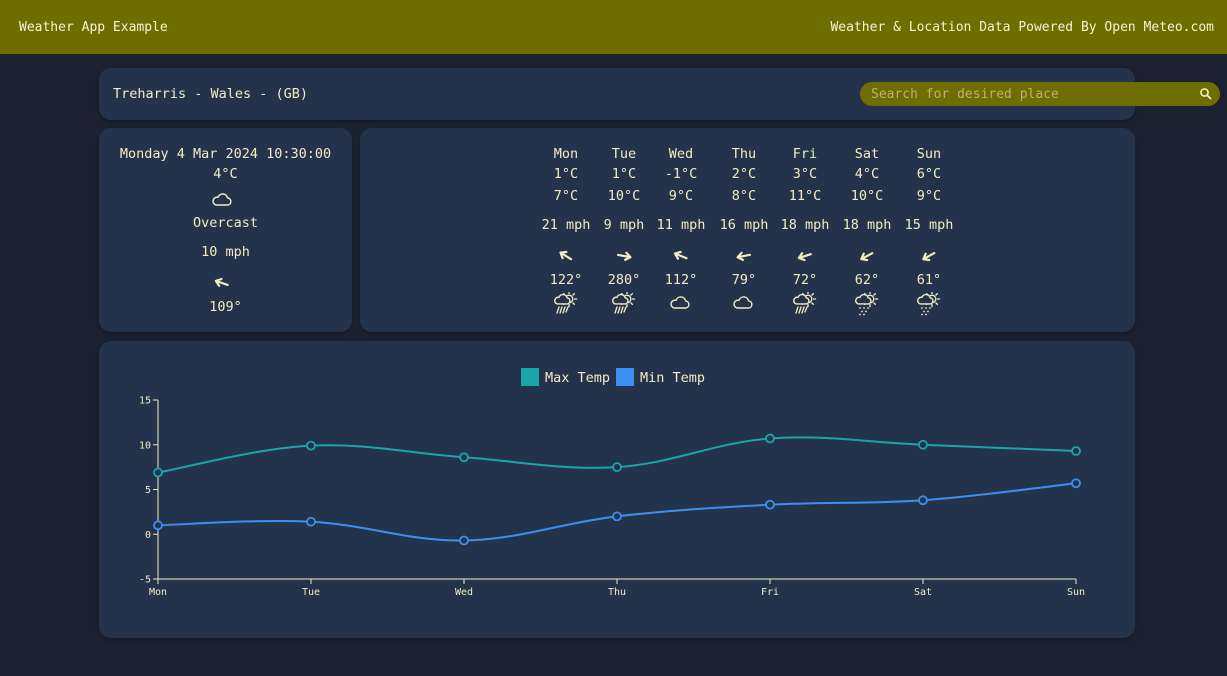 This screenshot has height=676, width=1227. What do you see at coordinates (744, 154) in the screenshot?
I see `forecast-day-label: Thu` at bounding box center [744, 154].